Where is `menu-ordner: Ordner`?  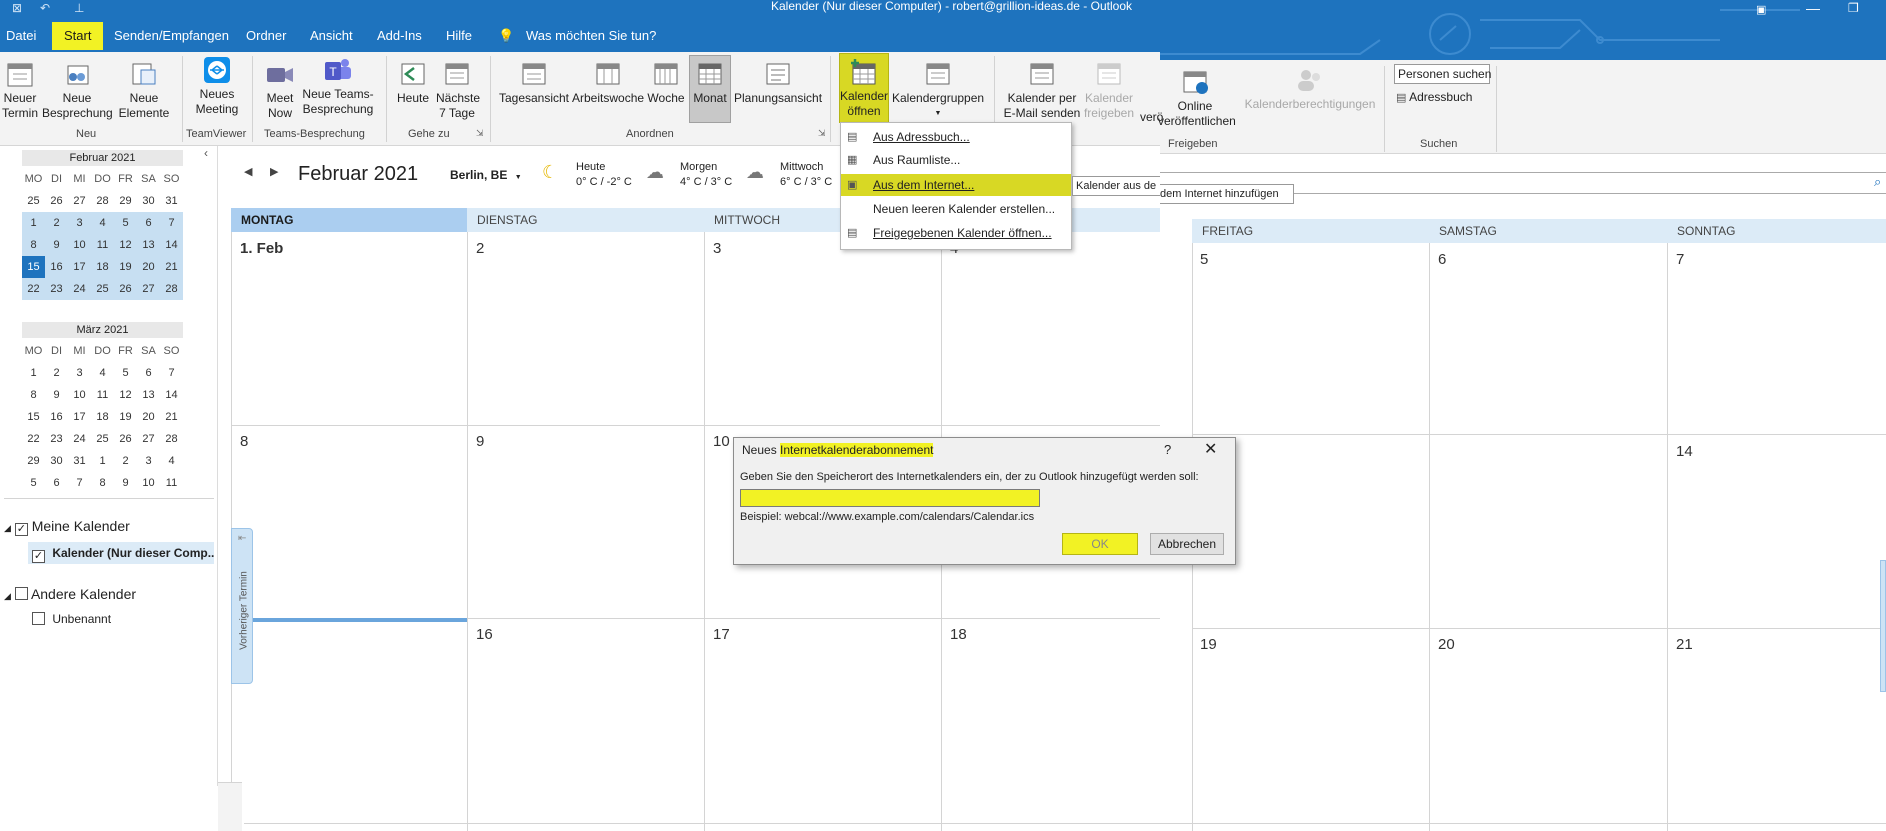
menu-ordner: Ordner is located at coordinates (266, 36).